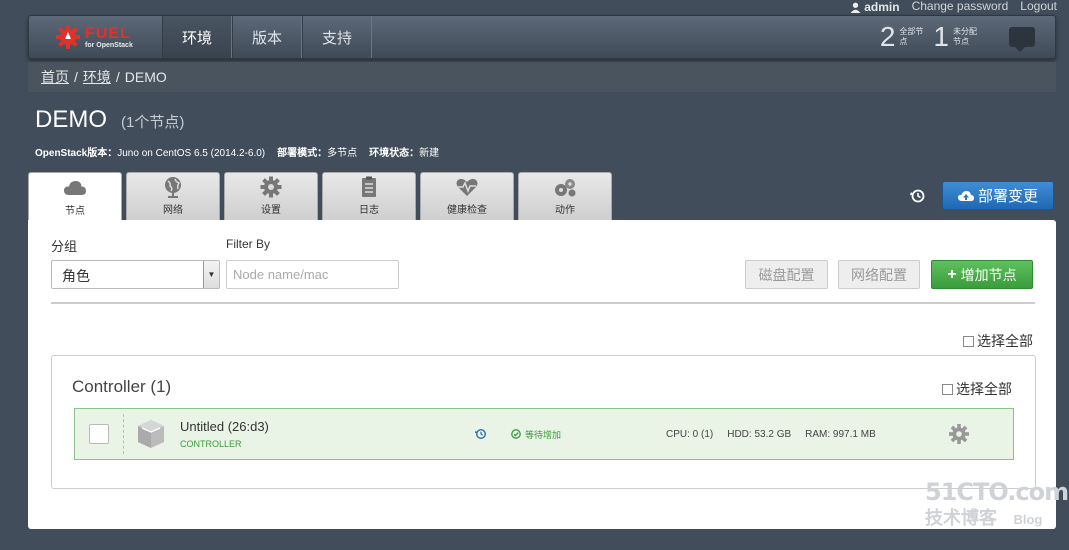  What do you see at coordinates (965, 36) in the screenshot?
I see `unallocated-nodes-label: 未分配节点` at bounding box center [965, 36].